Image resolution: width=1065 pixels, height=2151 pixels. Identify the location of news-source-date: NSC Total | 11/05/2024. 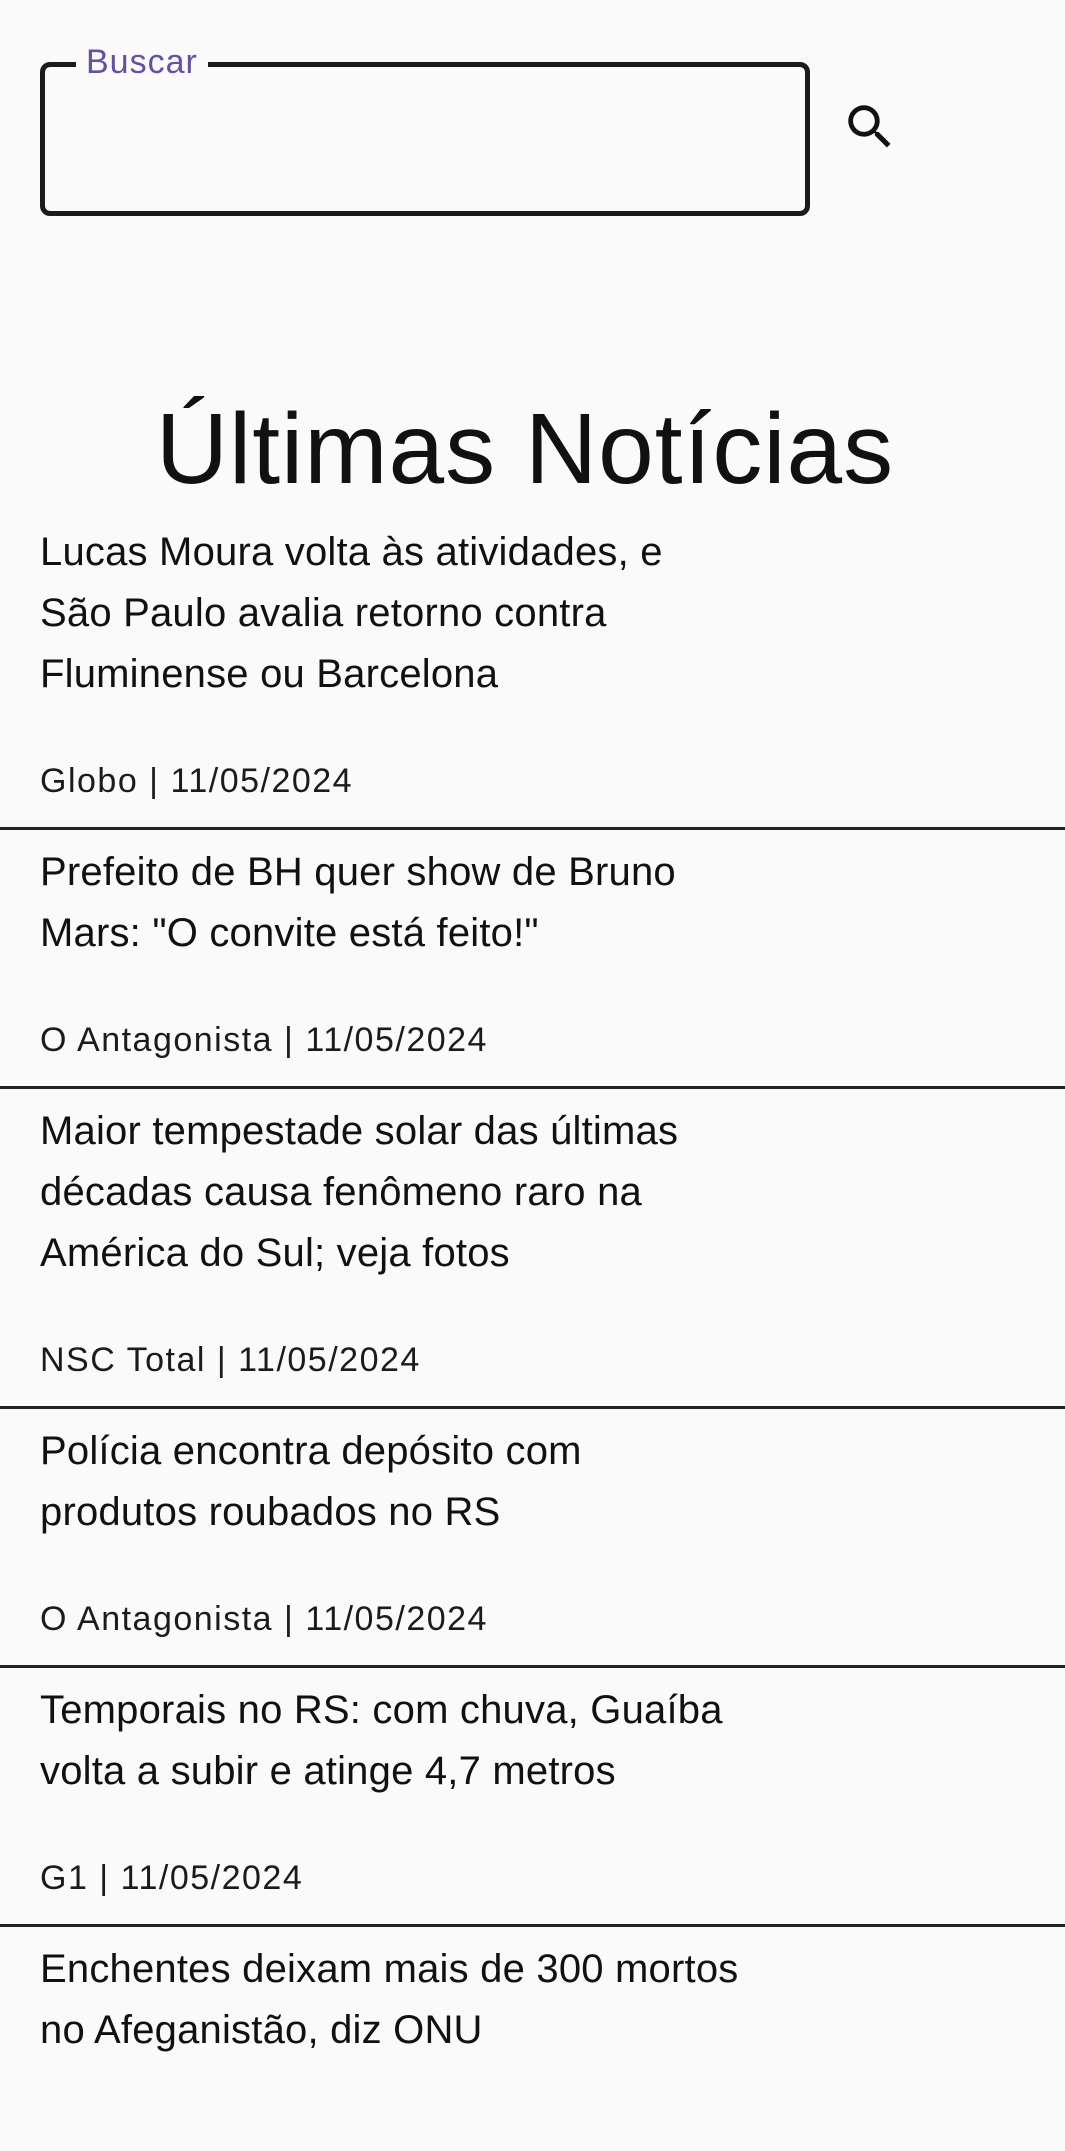
(230, 1360).